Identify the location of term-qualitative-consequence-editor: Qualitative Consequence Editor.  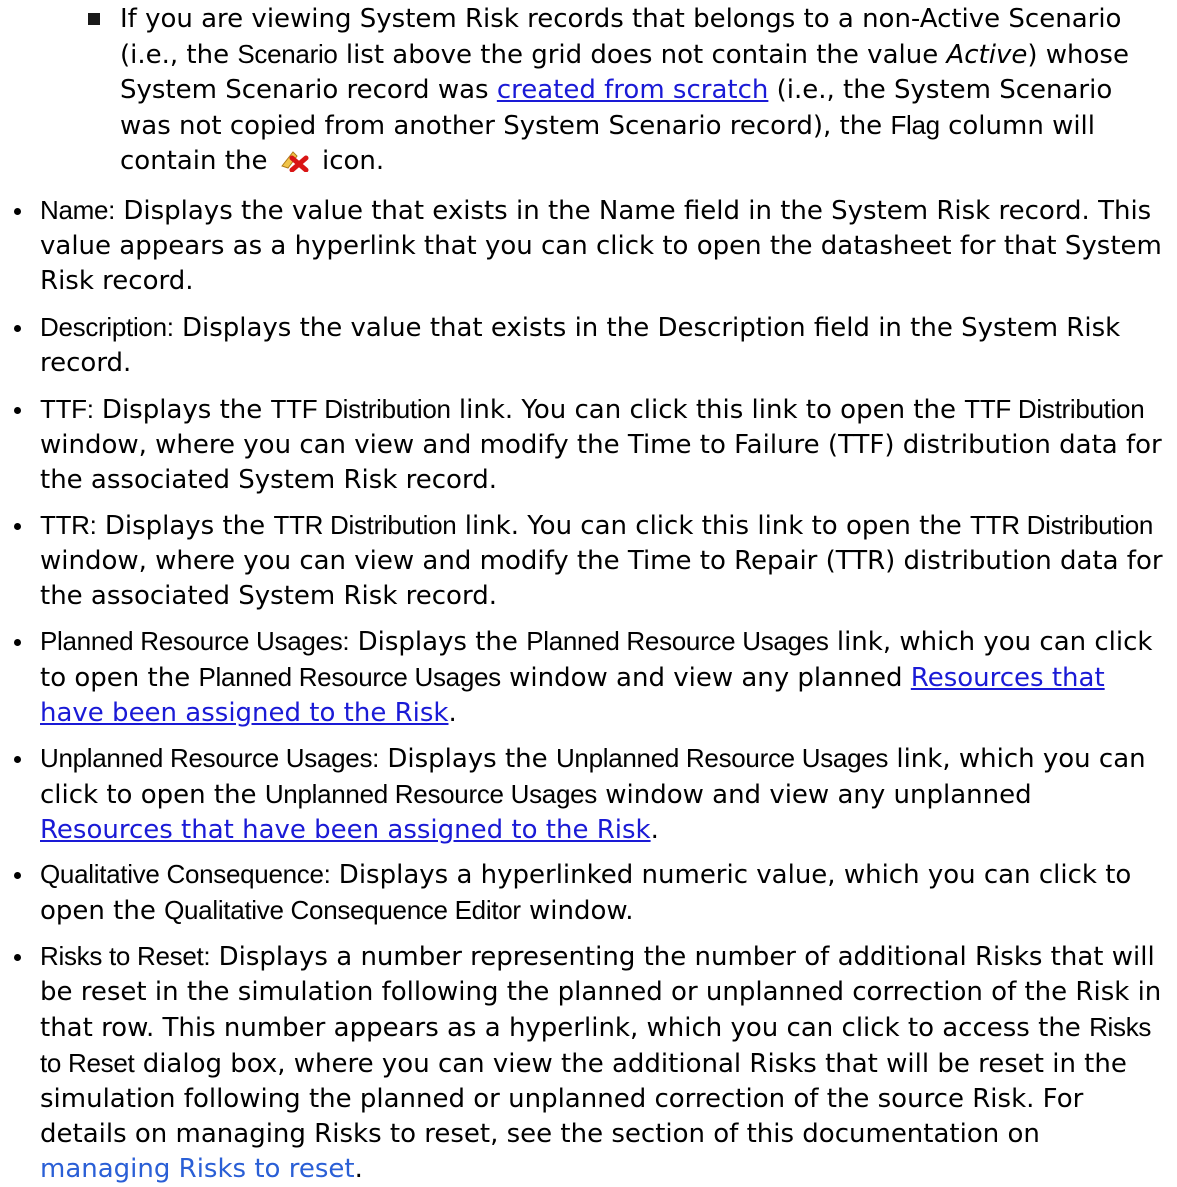
(342, 910).